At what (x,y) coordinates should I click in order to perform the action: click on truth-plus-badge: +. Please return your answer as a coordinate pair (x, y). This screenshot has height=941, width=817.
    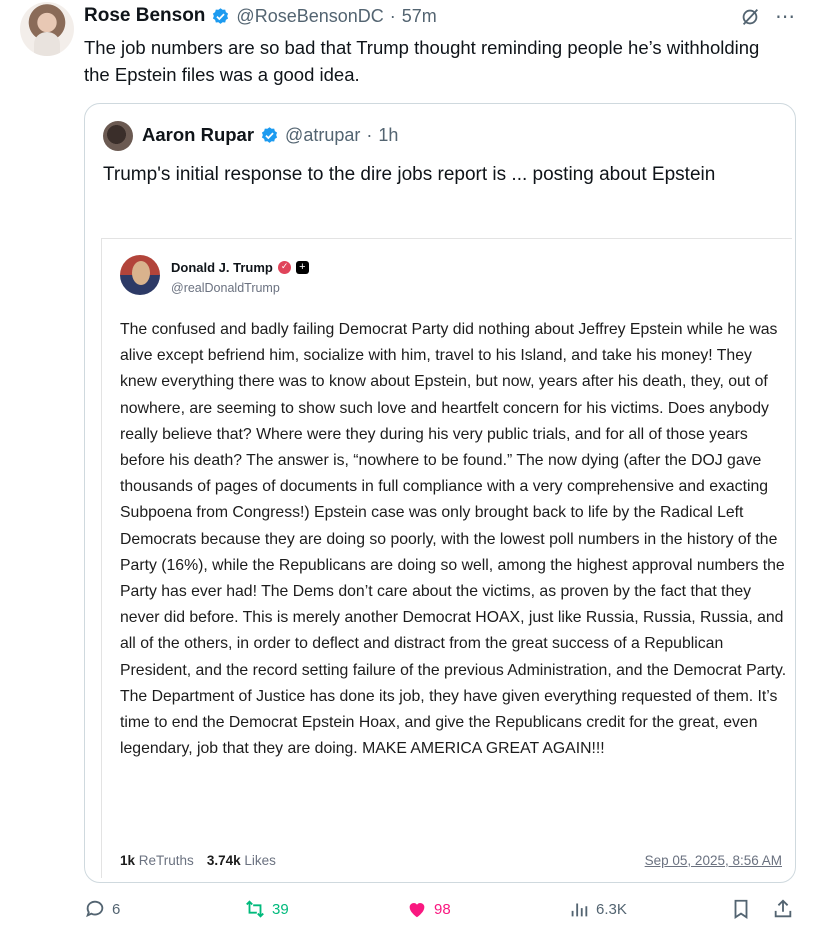
    Looking at the image, I should click on (302, 267).